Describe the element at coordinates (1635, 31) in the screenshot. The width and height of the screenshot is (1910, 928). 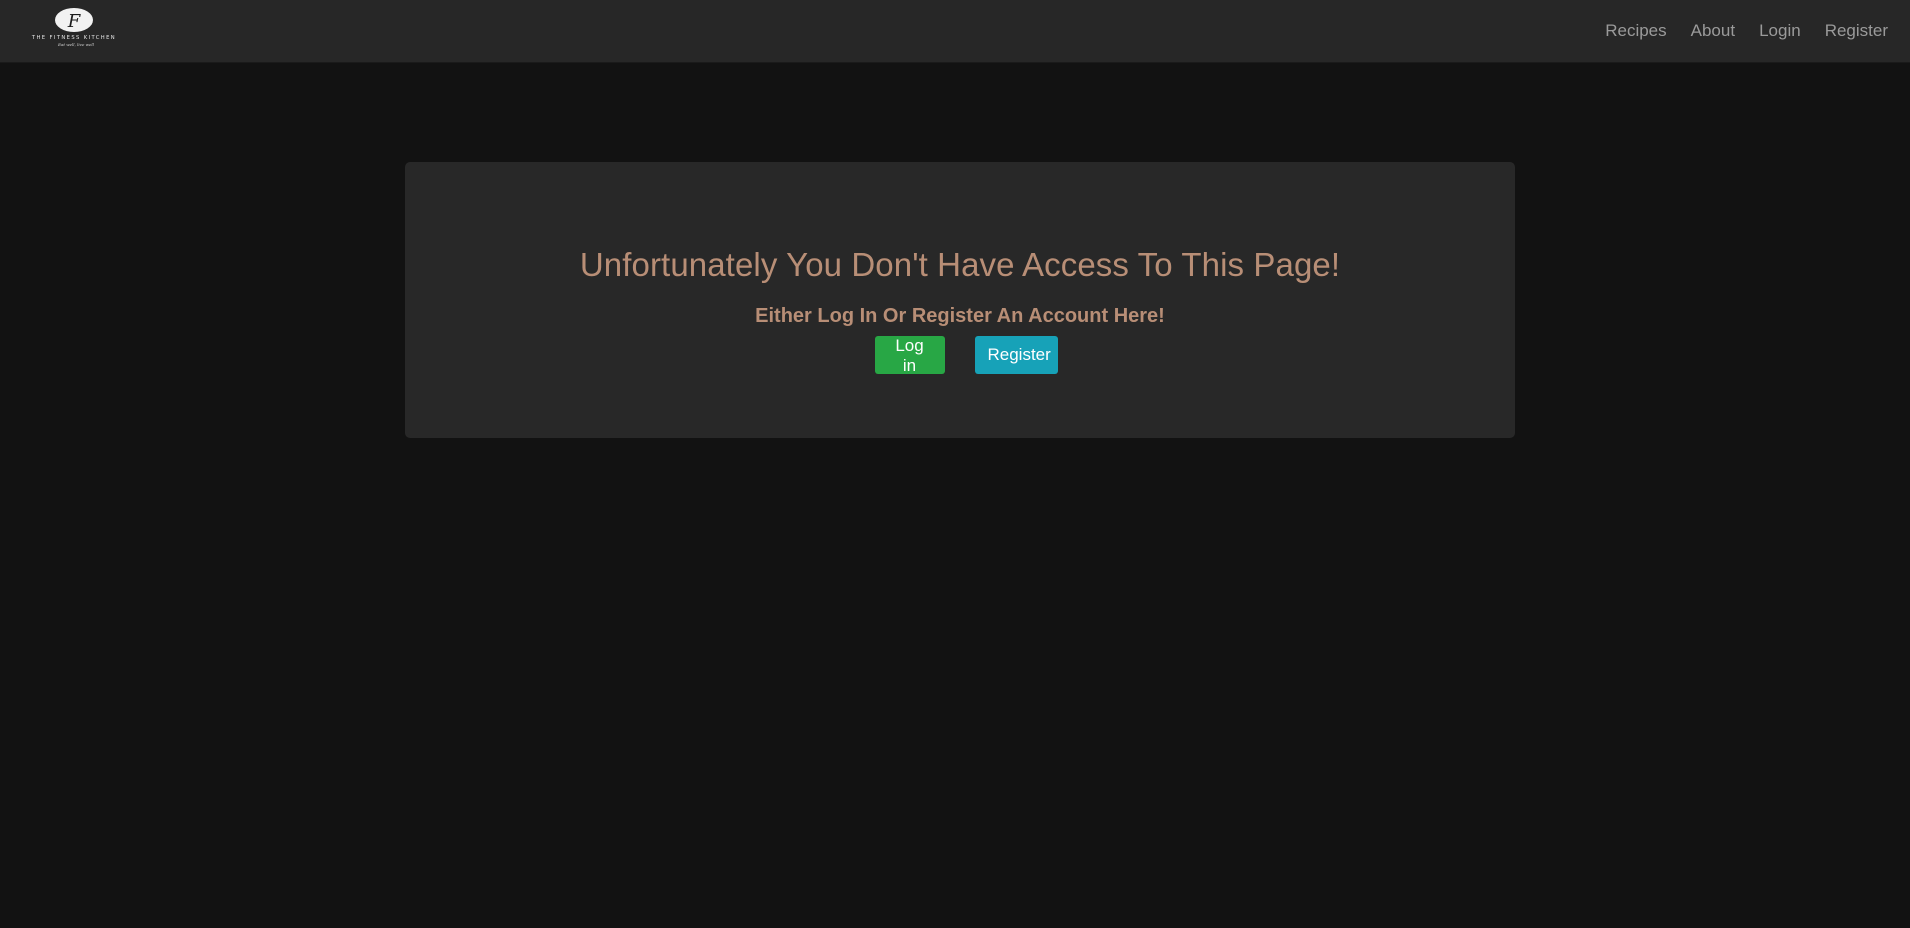
I see `nav-item-recipes: Recipes` at that location.